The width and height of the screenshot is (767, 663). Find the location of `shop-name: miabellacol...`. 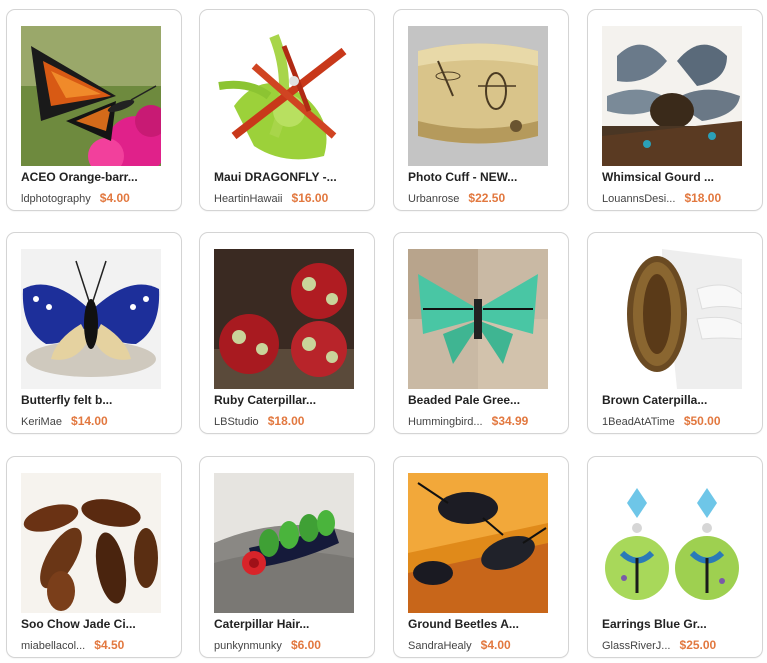

shop-name: miabellacol... is located at coordinates (53, 646).